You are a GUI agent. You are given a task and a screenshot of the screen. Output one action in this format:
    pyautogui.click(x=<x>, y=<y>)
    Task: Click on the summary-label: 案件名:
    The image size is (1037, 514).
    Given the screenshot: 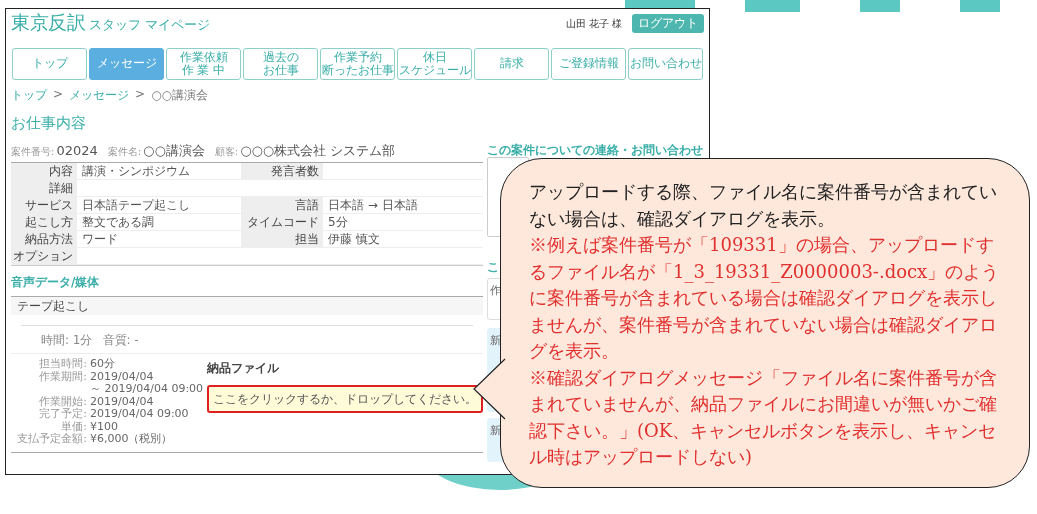 What is the action you would take?
    pyautogui.click(x=124, y=152)
    